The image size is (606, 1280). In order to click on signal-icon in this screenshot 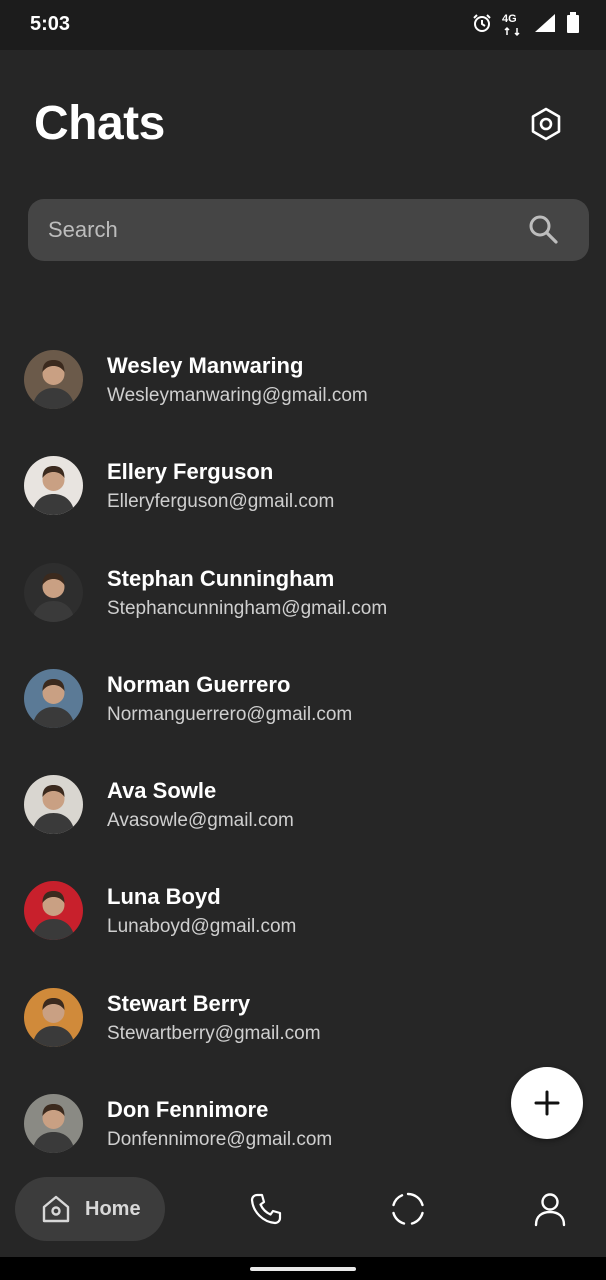, I will do `click(545, 25)`.